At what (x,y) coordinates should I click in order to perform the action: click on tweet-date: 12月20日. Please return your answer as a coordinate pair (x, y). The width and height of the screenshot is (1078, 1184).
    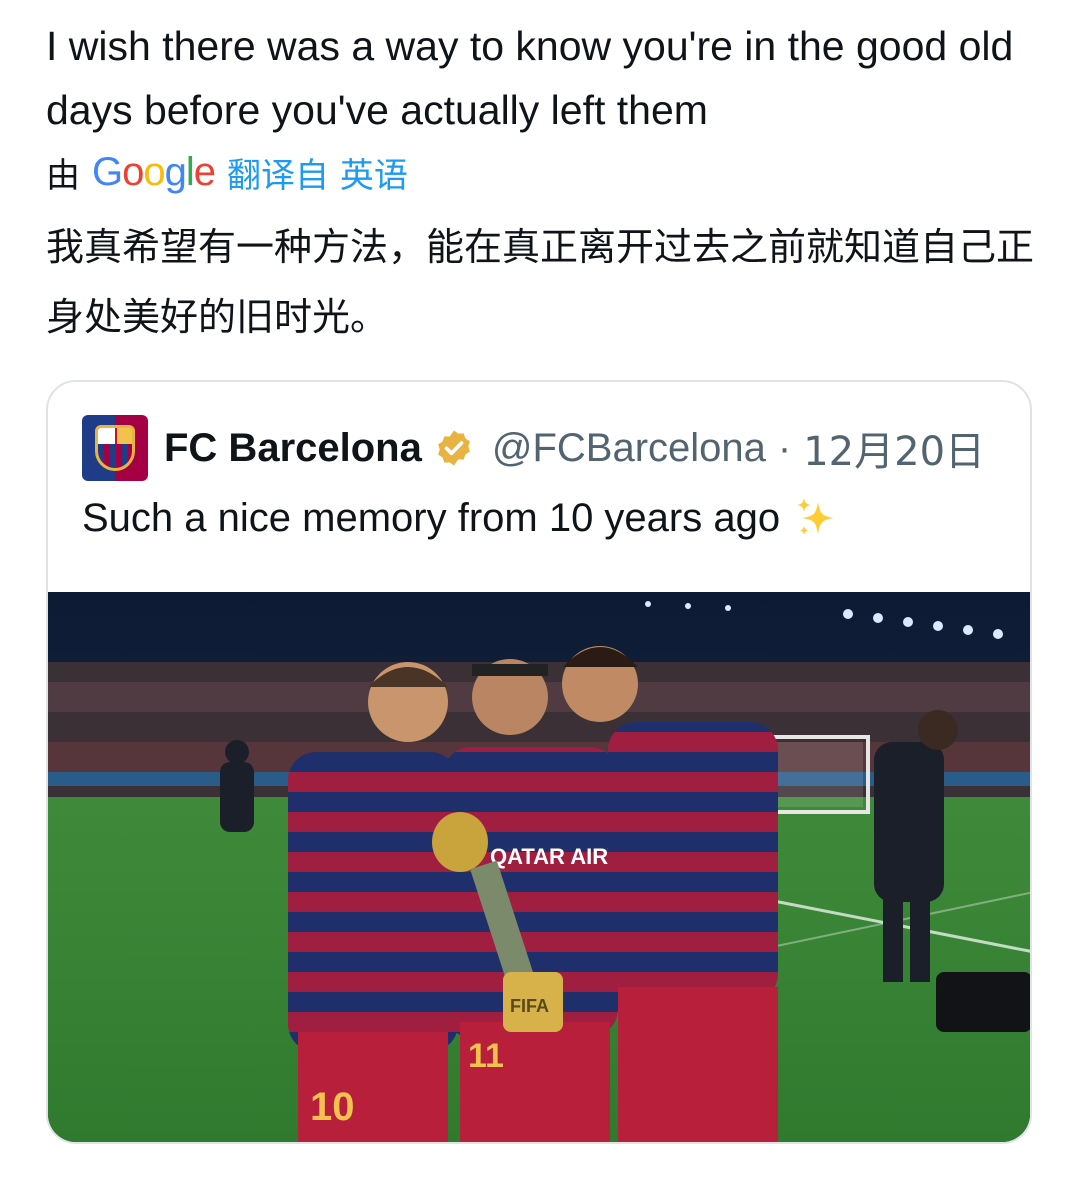
    Looking at the image, I should click on (894, 448).